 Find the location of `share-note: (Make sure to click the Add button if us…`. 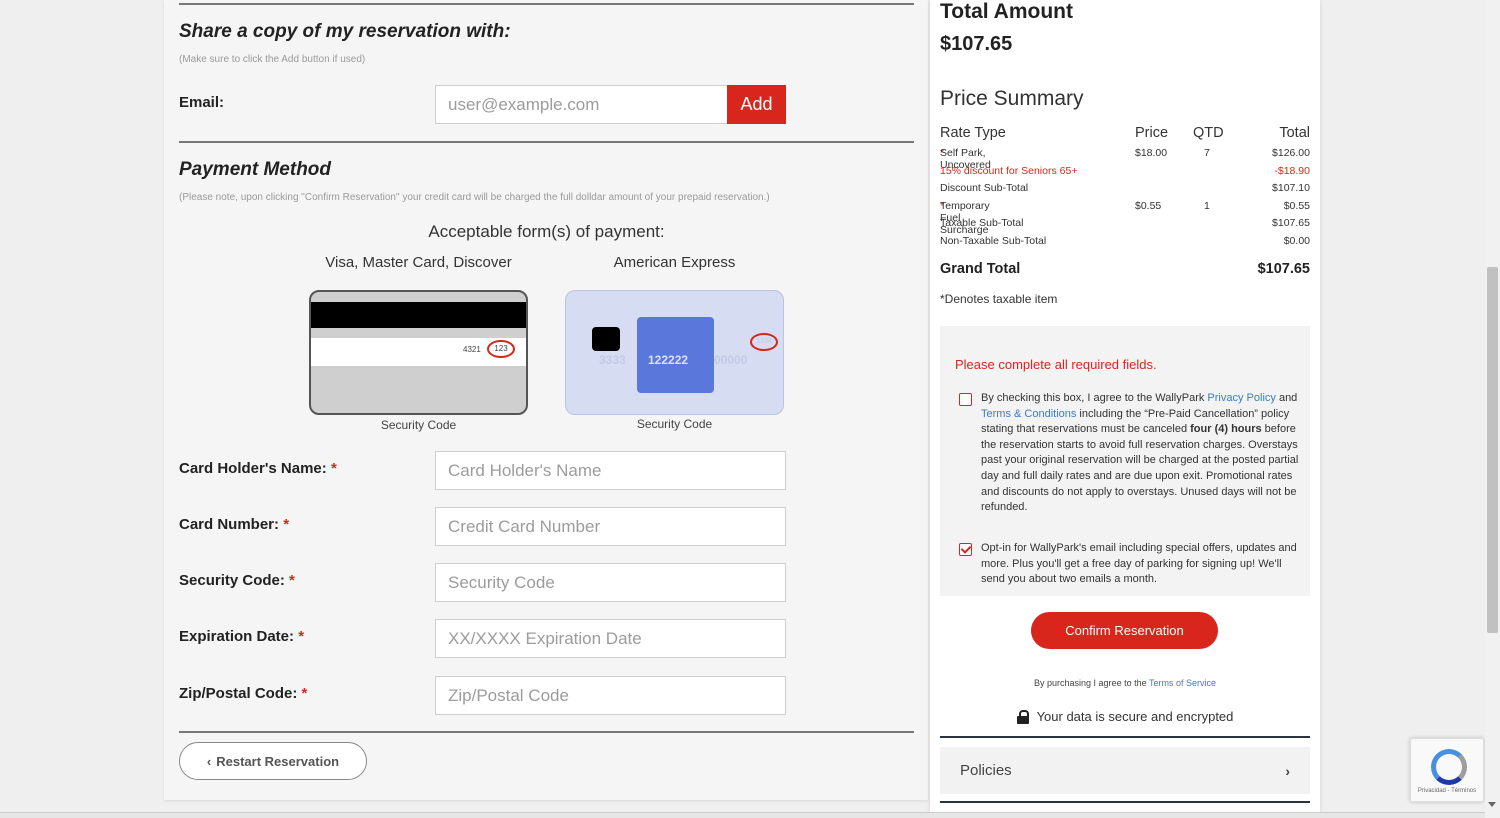

share-note: (Make sure to click the Add button if us… is located at coordinates (272, 59).